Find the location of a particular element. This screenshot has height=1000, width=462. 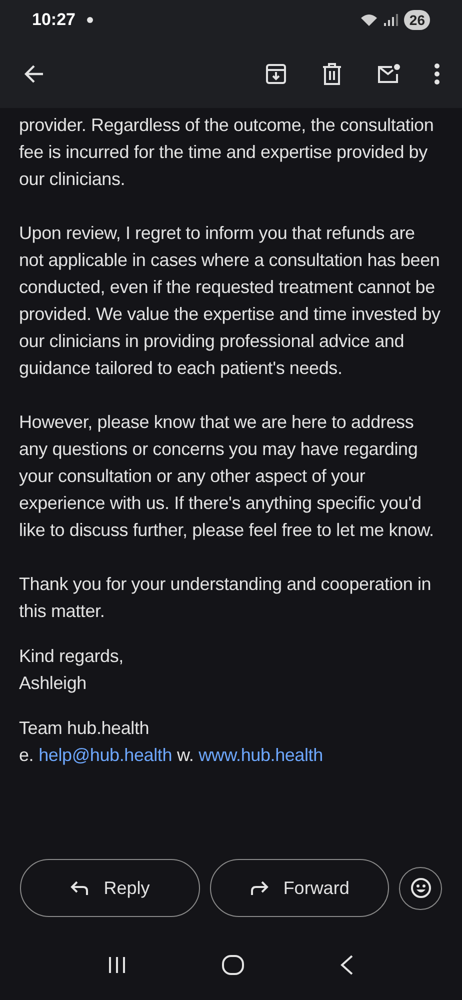

wifi-icon is located at coordinates (369, 20).